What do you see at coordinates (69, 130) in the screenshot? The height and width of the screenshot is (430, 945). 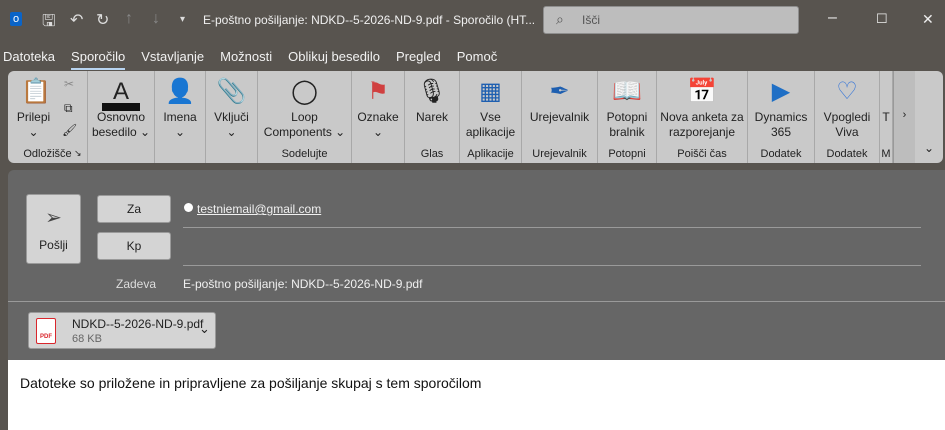 I see `format-painter-icon: 🖌` at bounding box center [69, 130].